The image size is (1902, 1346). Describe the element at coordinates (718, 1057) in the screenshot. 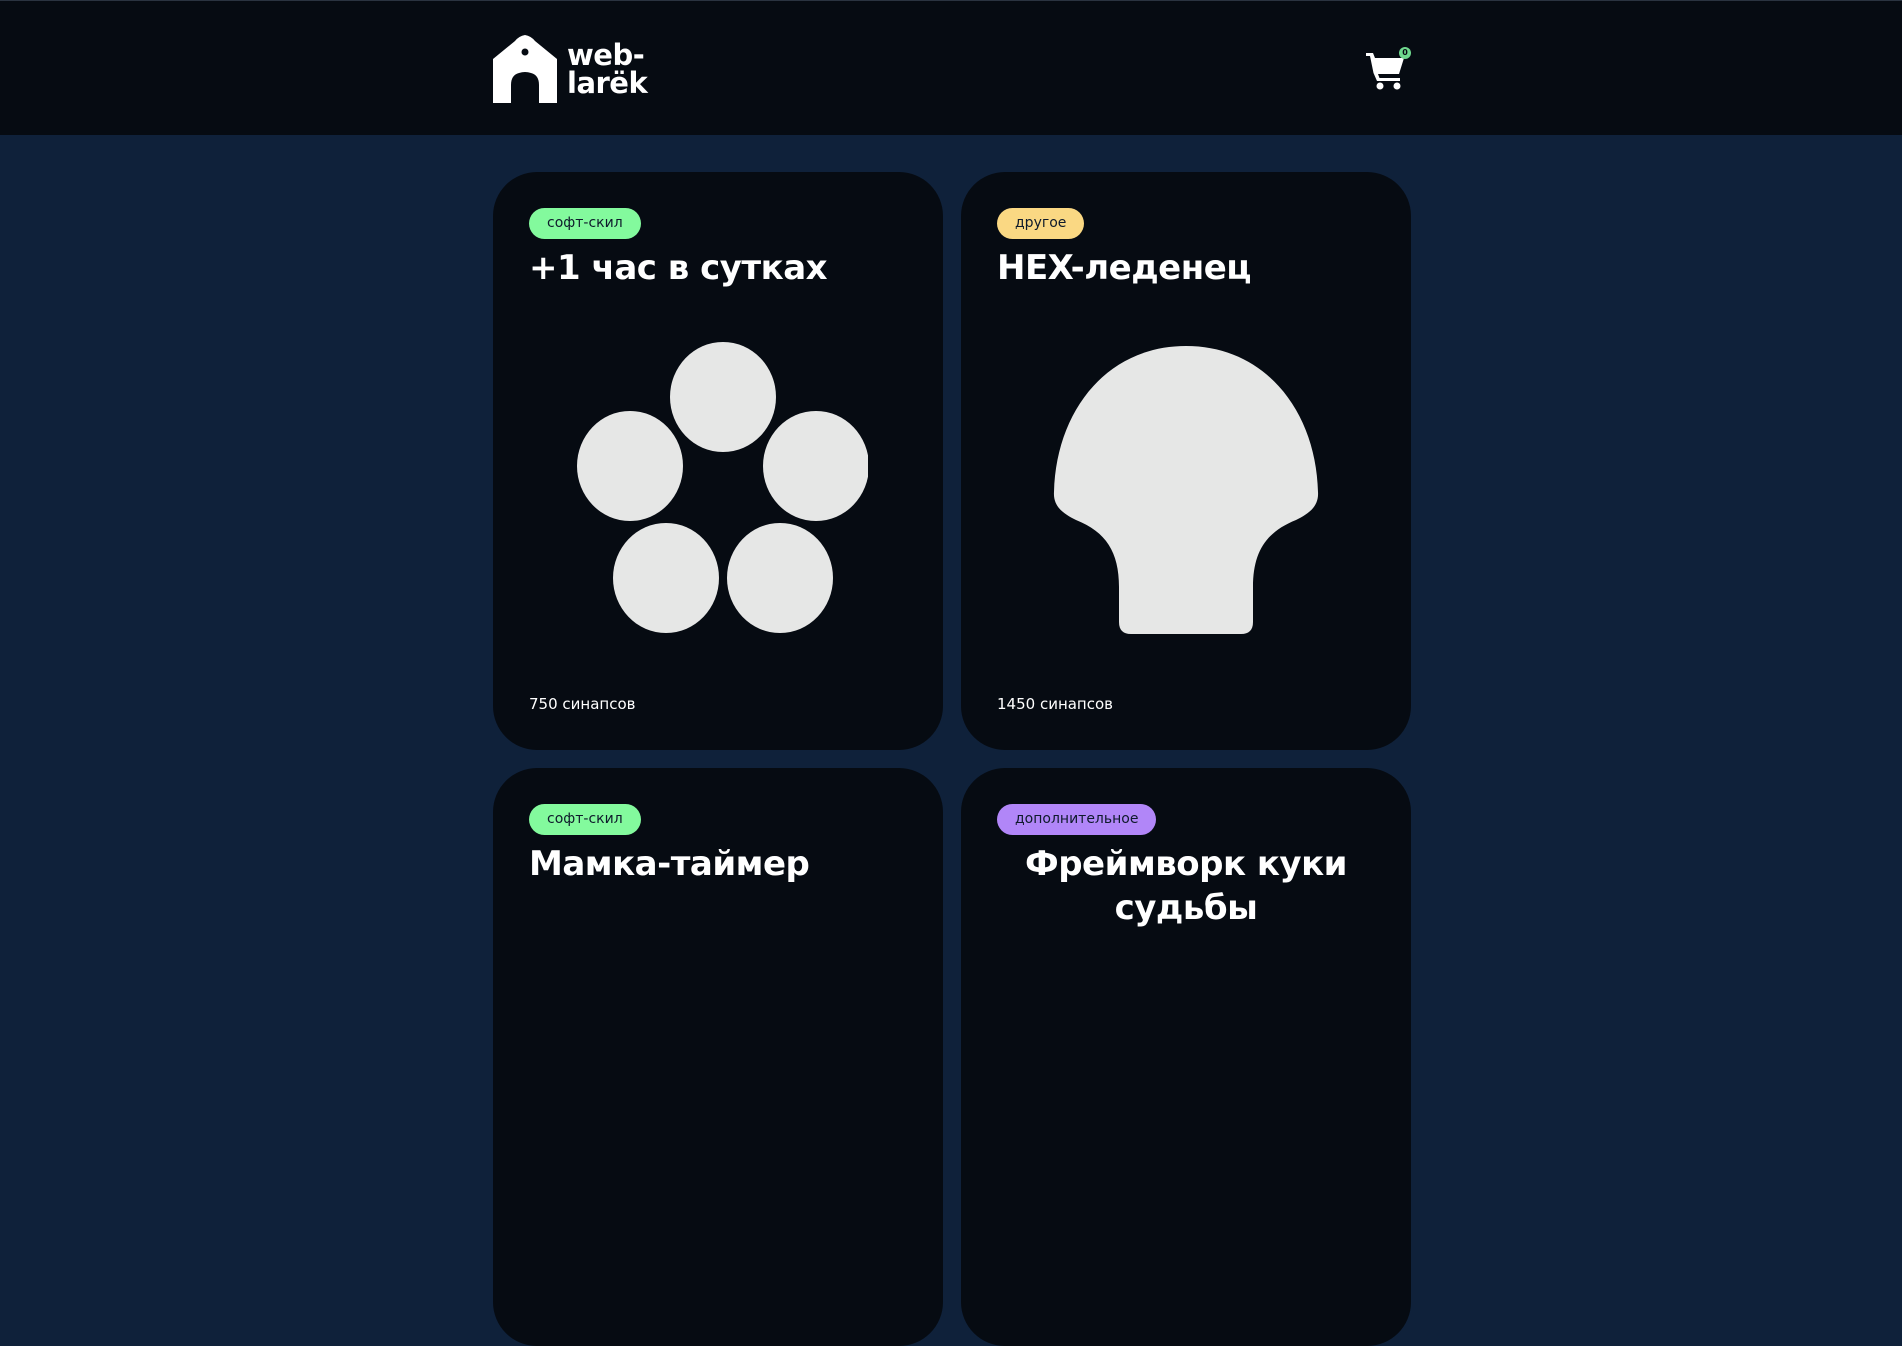

I see `product-card: софт-скил Мамка-таймер` at that location.